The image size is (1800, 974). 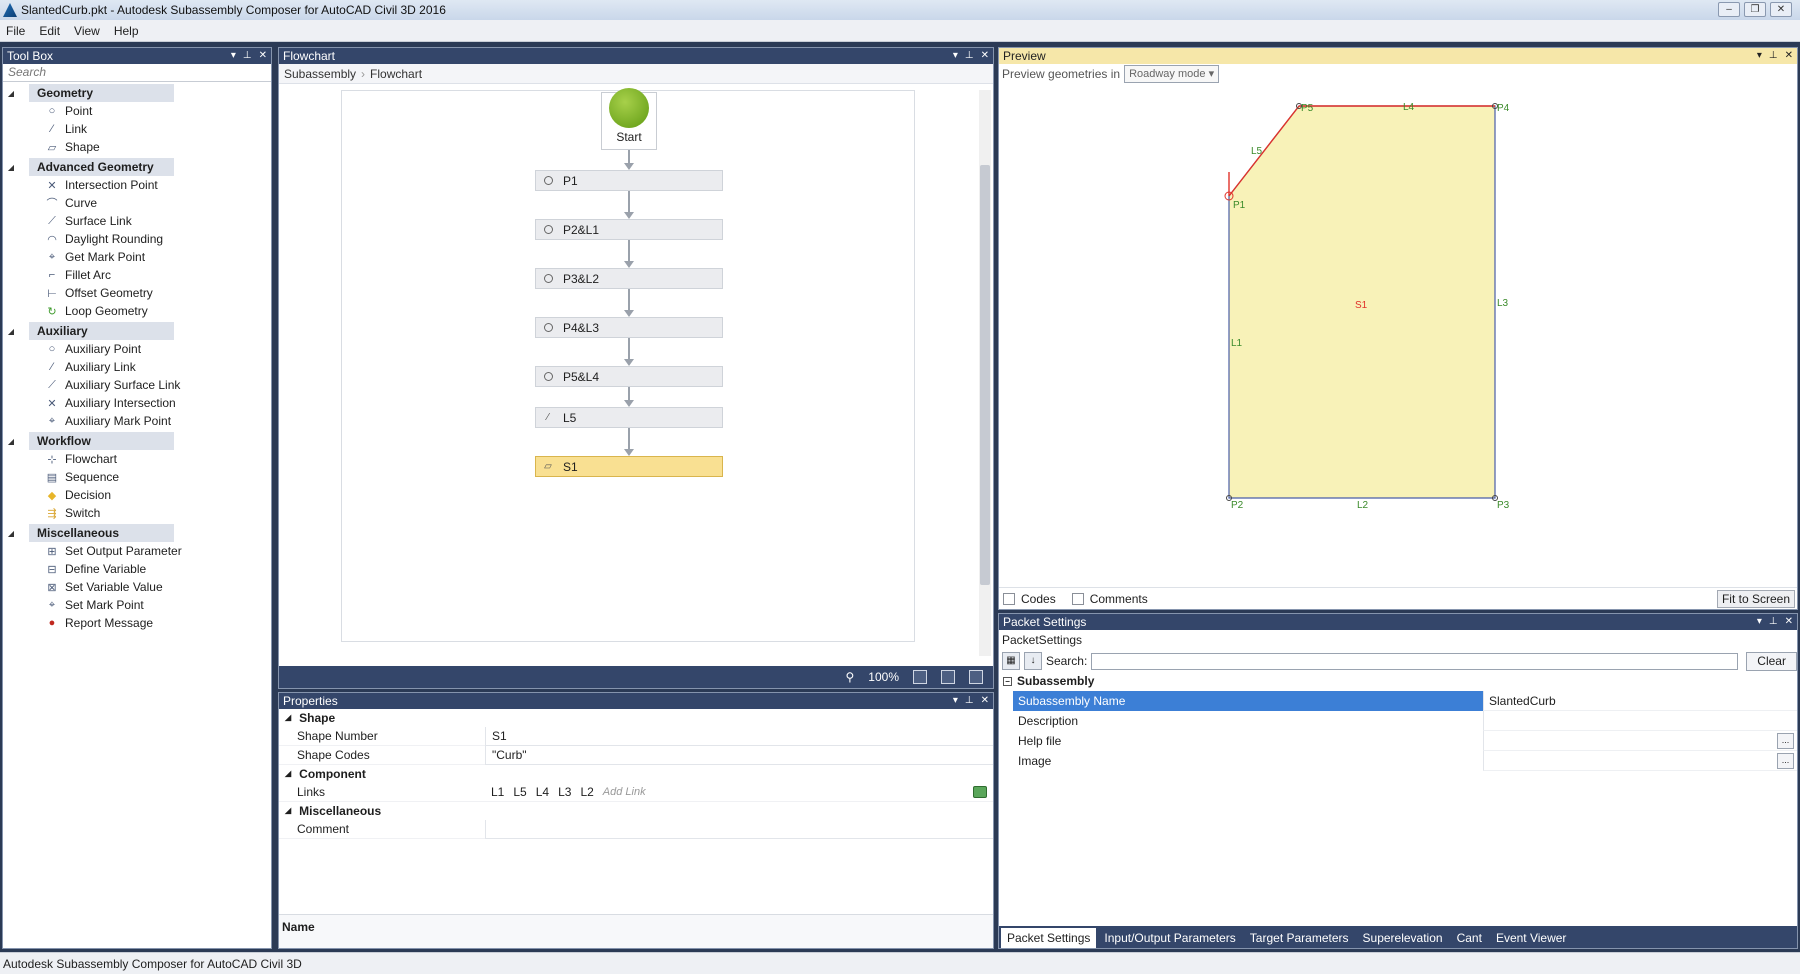 What do you see at coordinates (629, 376) in the screenshot?
I see `flowchart-node: P5&L4` at bounding box center [629, 376].